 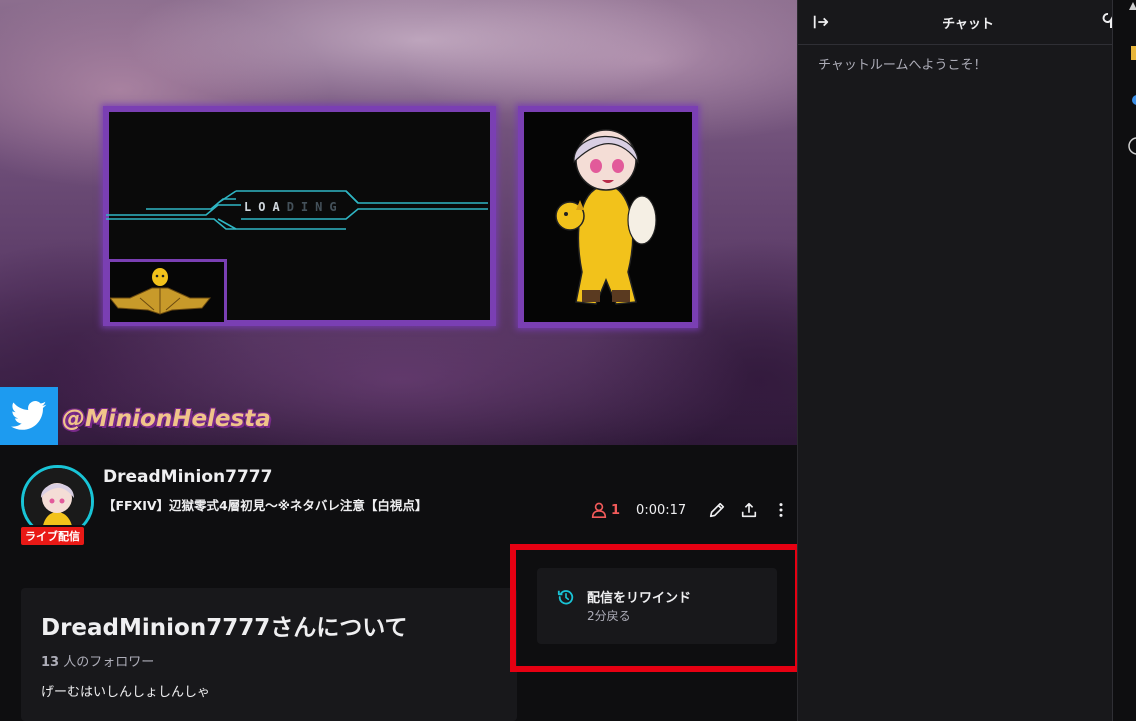 I want to click on edit-button, so click(x=717, y=510).